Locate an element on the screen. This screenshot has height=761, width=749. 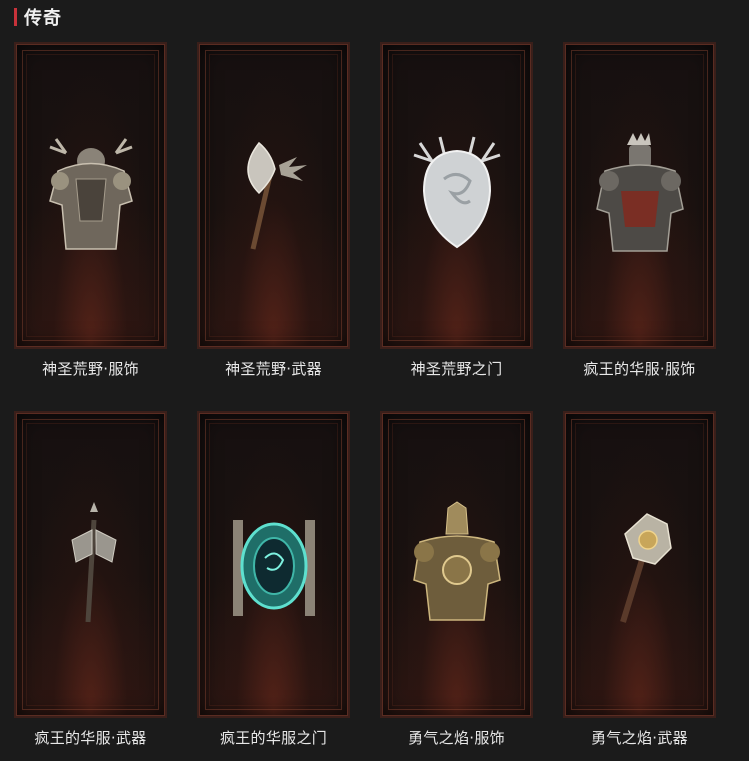
item-label: 神圣荒野·武器 is located at coordinates (273, 368).